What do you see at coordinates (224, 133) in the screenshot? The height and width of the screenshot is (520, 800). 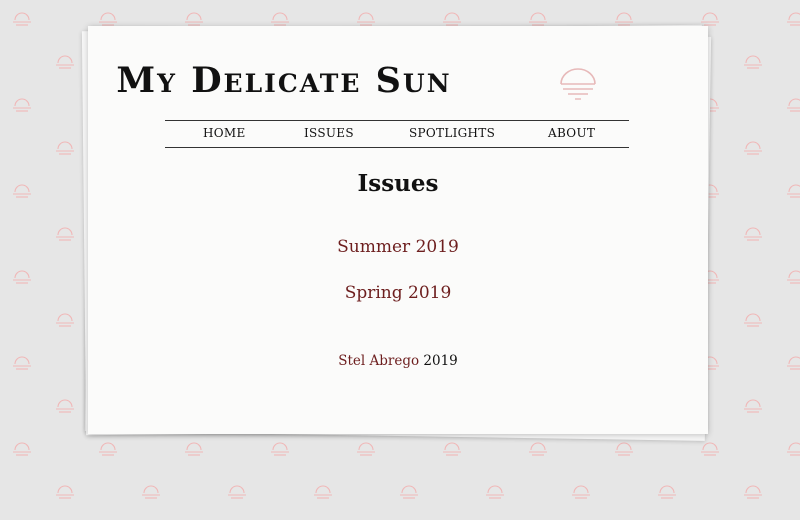 I see `nav-item-home: HOME` at bounding box center [224, 133].